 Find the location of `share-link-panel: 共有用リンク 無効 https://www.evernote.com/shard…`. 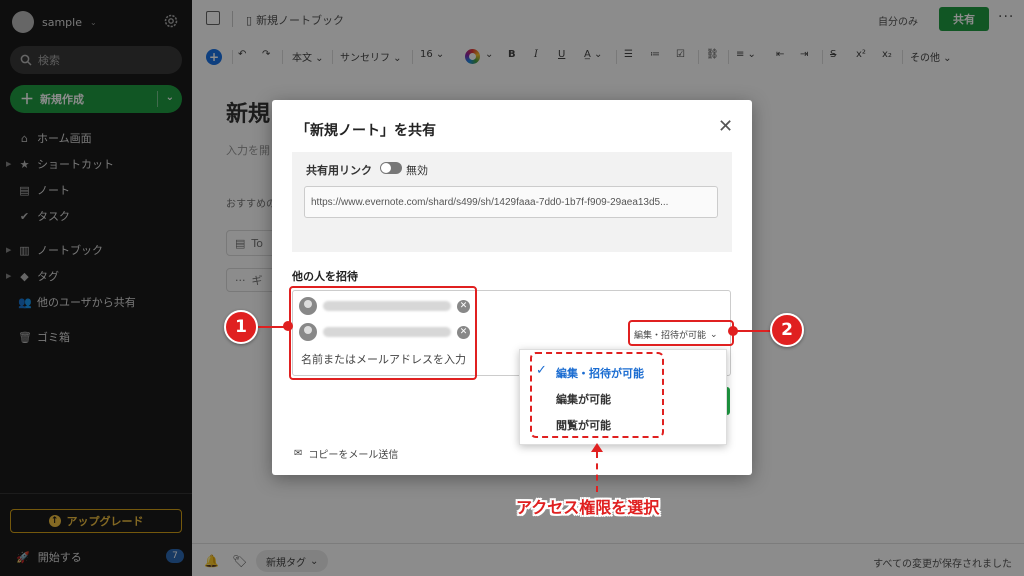

share-link-panel: 共有用リンク 無効 https://www.evernote.com/shard… is located at coordinates (512, 202).